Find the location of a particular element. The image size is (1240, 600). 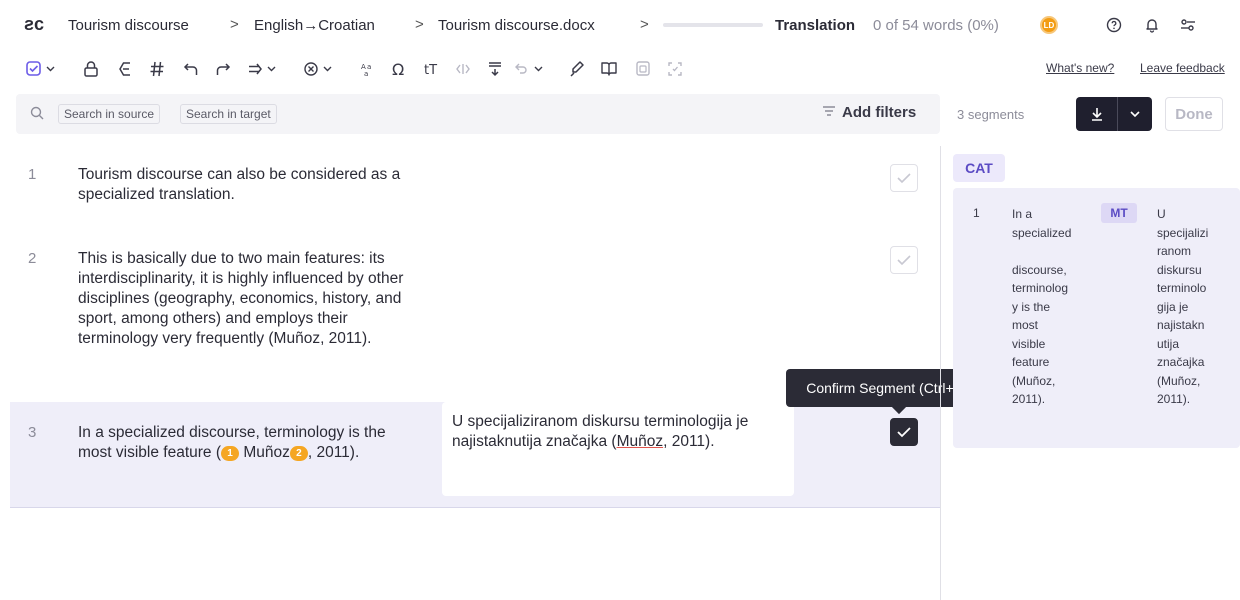

search-in-target-input: Search in target is located at coordinates (228, 114).